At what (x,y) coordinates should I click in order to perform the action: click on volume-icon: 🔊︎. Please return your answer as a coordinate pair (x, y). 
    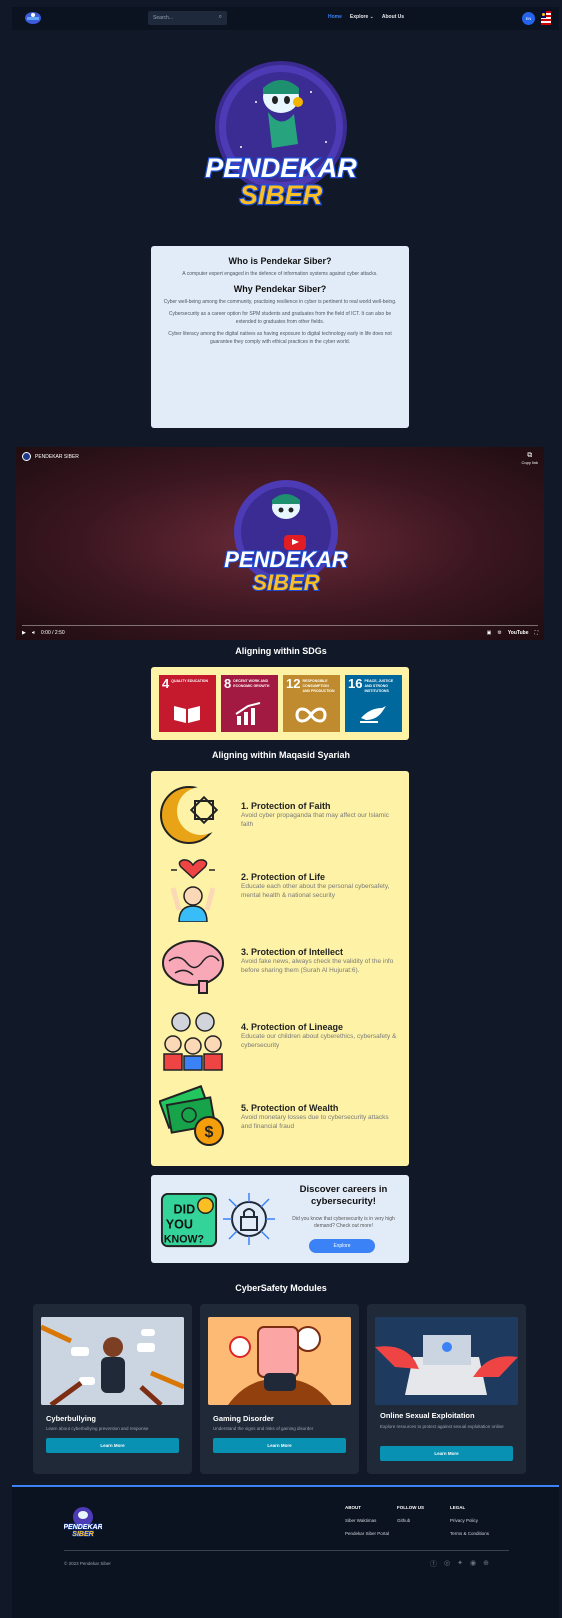
    Looking at the image, I should click on (33, 633).